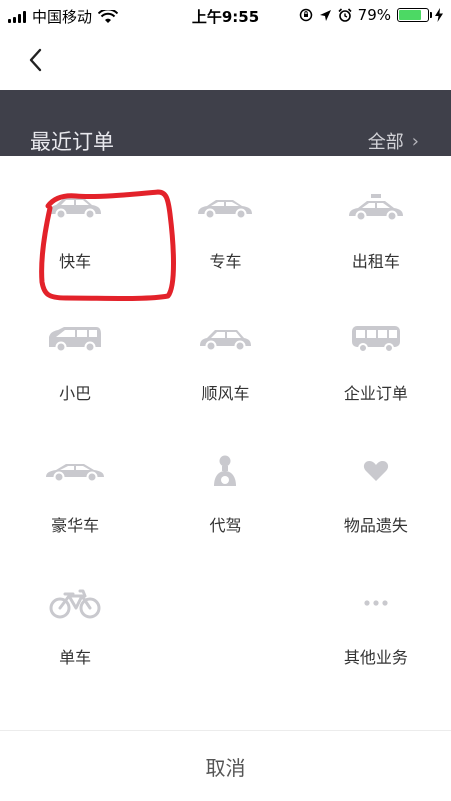 This screenshot has width=451, height=801. I want to click on service-label: 顺风车, so click(225, 393).